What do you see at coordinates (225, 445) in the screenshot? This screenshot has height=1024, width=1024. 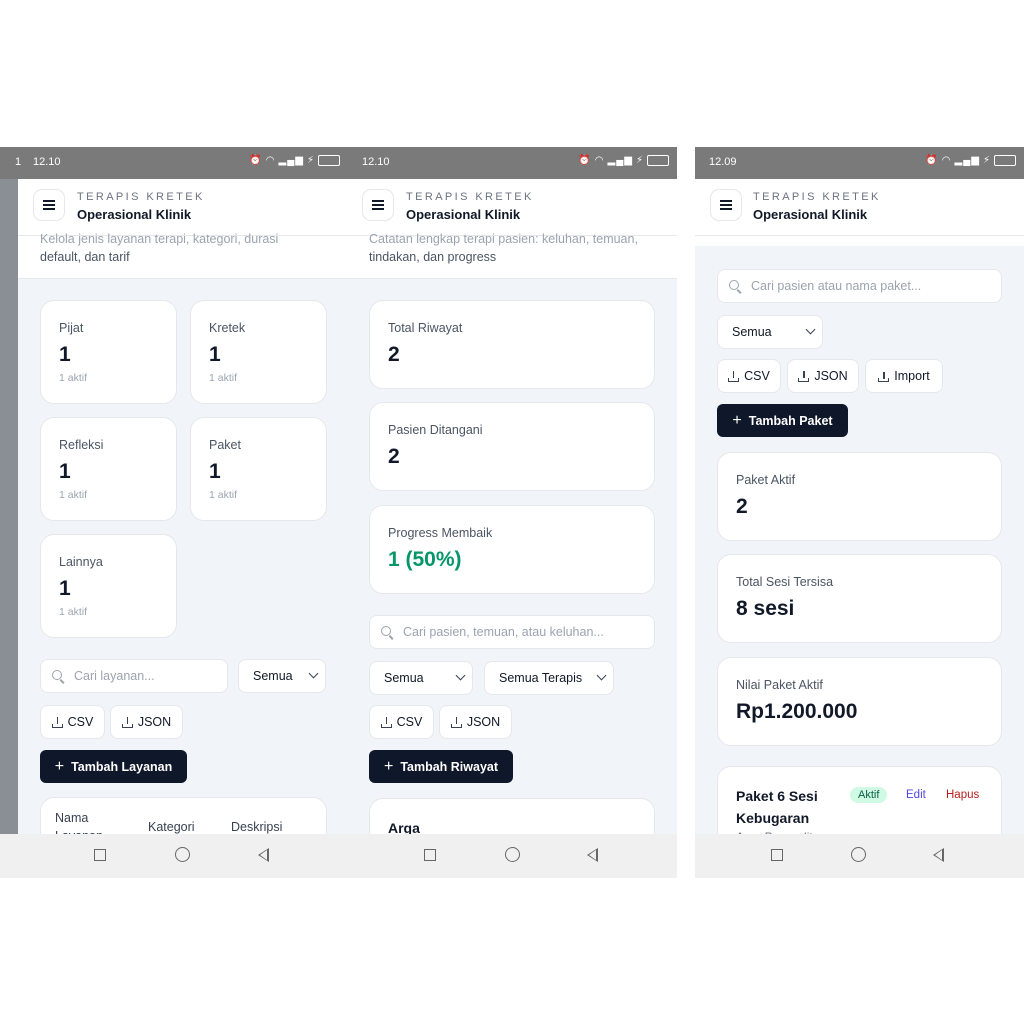 I see `stat-label: Paket` at bounding box center [225, 445].